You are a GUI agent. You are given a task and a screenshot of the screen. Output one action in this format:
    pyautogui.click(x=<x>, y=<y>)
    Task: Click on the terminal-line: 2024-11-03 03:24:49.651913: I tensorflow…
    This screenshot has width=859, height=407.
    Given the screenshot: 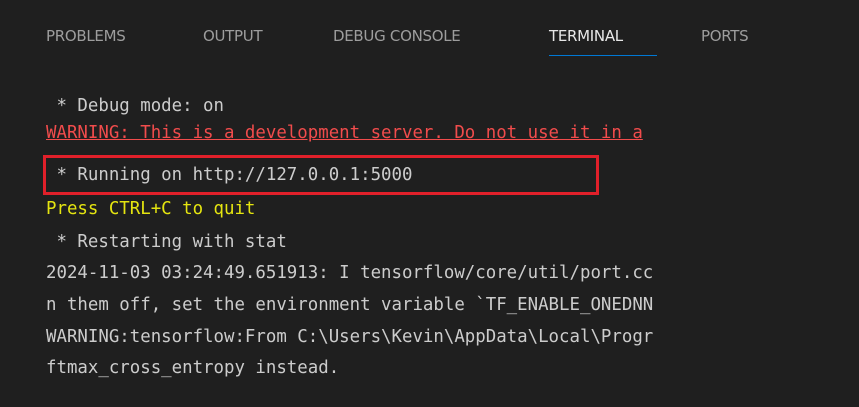 What is the action you would take?
    pyautogui.click(x=350, y=273)
    